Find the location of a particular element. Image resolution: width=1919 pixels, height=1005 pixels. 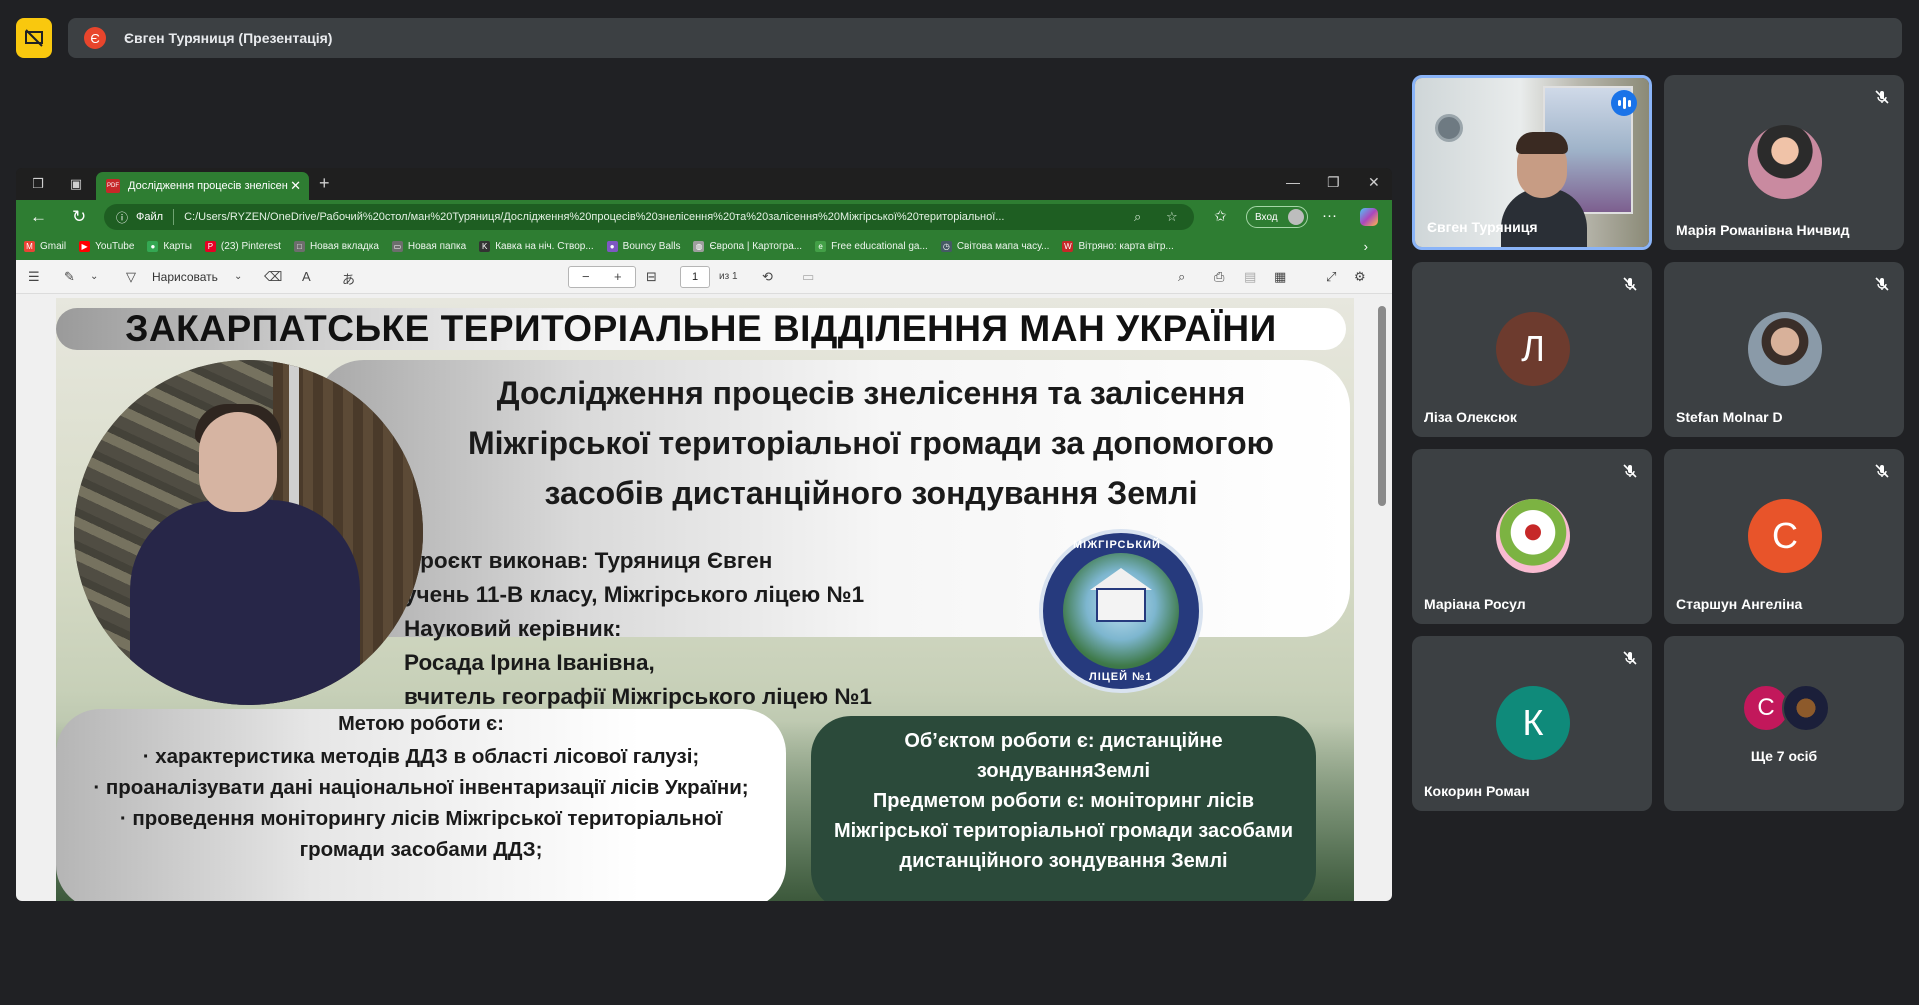

page-count: из 1 is located at coordinates (728, 276).